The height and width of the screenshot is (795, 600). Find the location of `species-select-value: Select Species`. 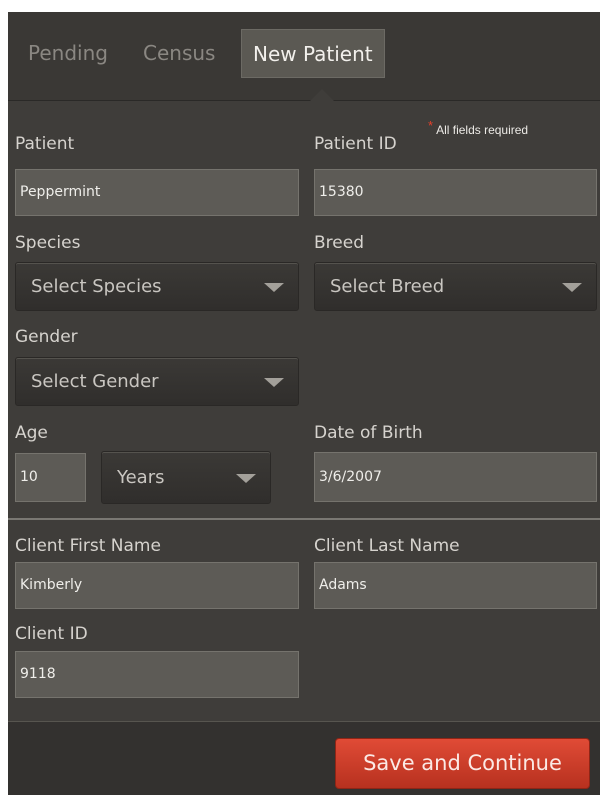

species-select-value: Select Species is located at coordinates (96, 286).